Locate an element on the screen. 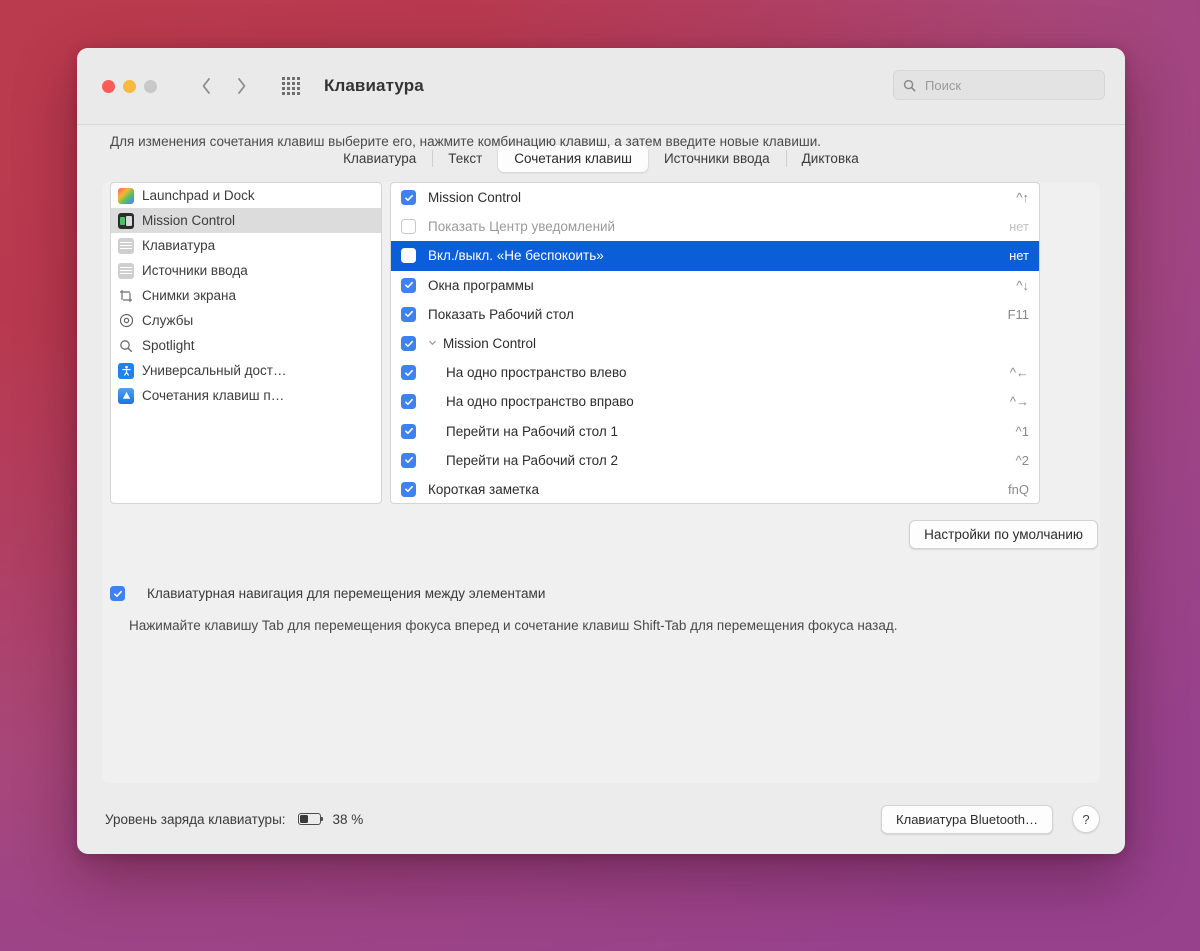 The width and height of the screenshot is (1200, 951). battery-fill is located at coordinates (303, 819).